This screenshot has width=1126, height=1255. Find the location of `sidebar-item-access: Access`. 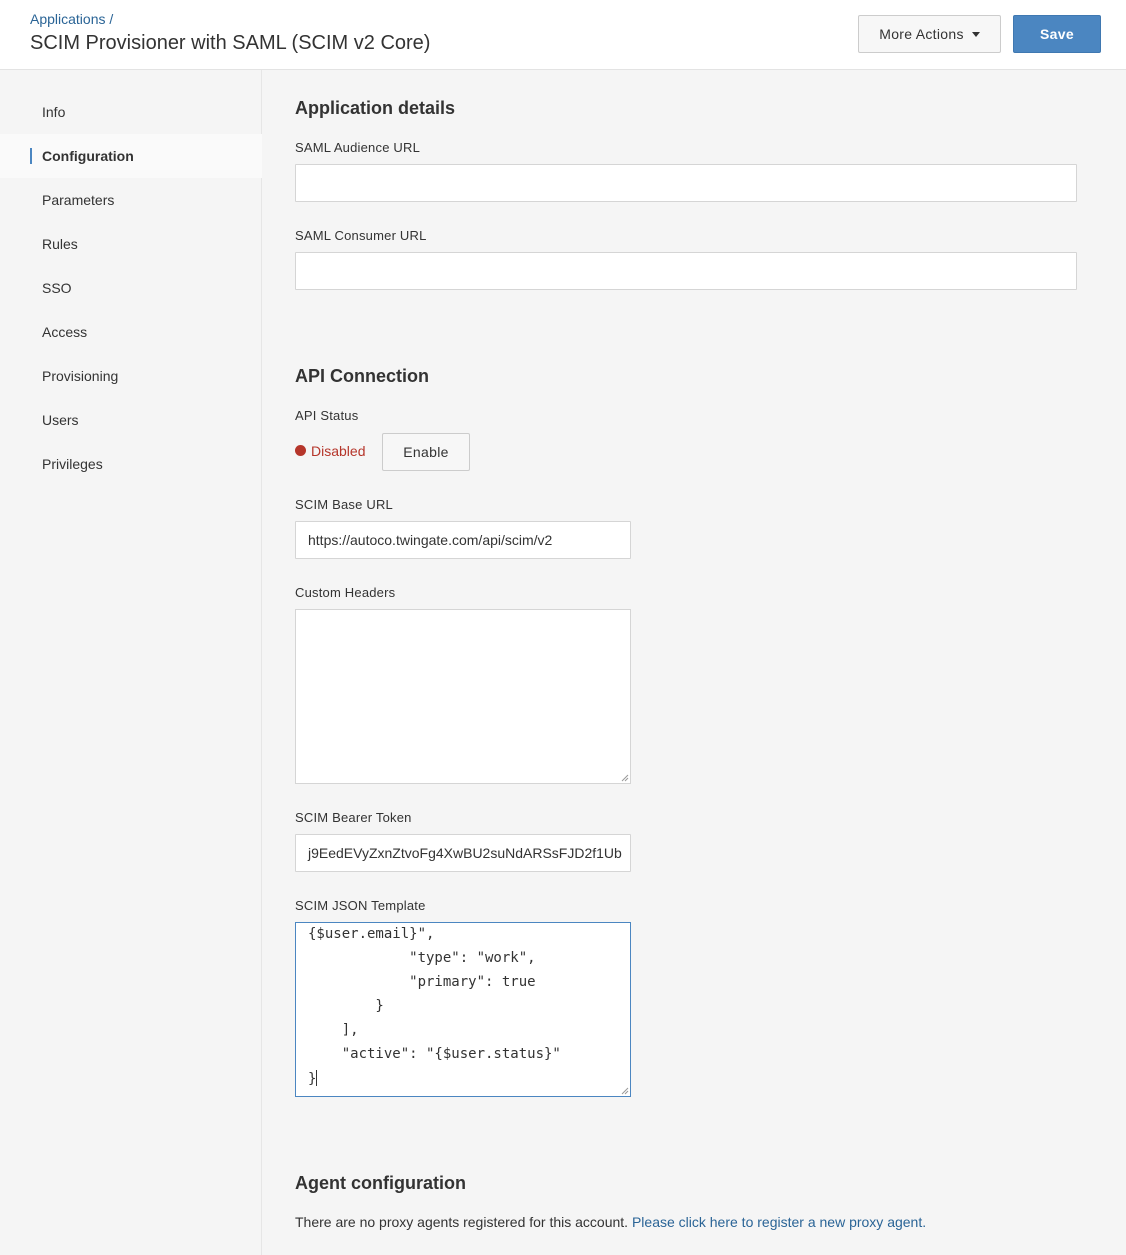

sidebar-item-access: Access is located at coordinates (131, 332).